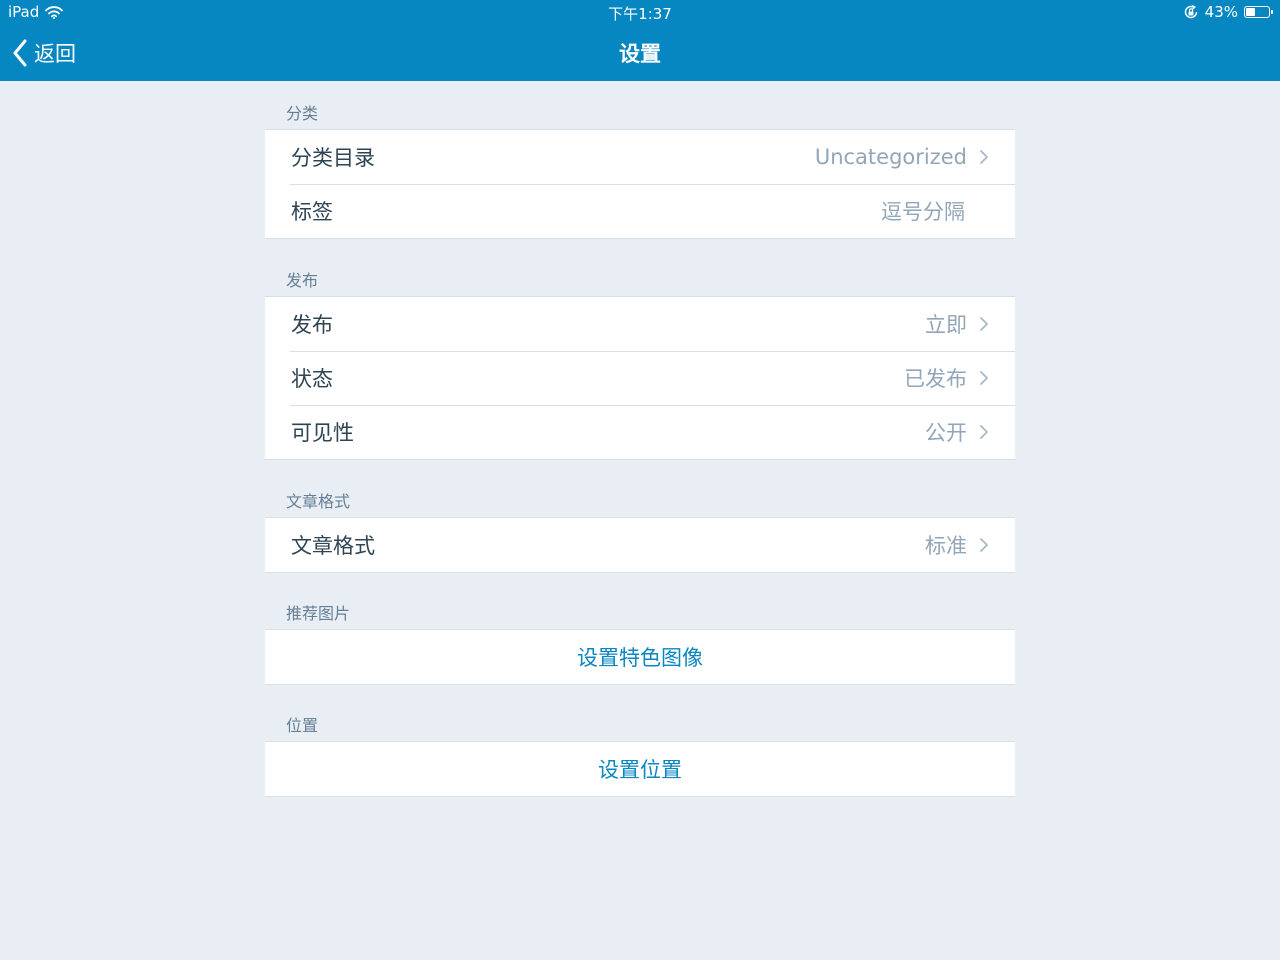  Describe the element at coordinates (318, 613) in the screenshot. I see `section-header-featured-image: 推荐图片` at that location.